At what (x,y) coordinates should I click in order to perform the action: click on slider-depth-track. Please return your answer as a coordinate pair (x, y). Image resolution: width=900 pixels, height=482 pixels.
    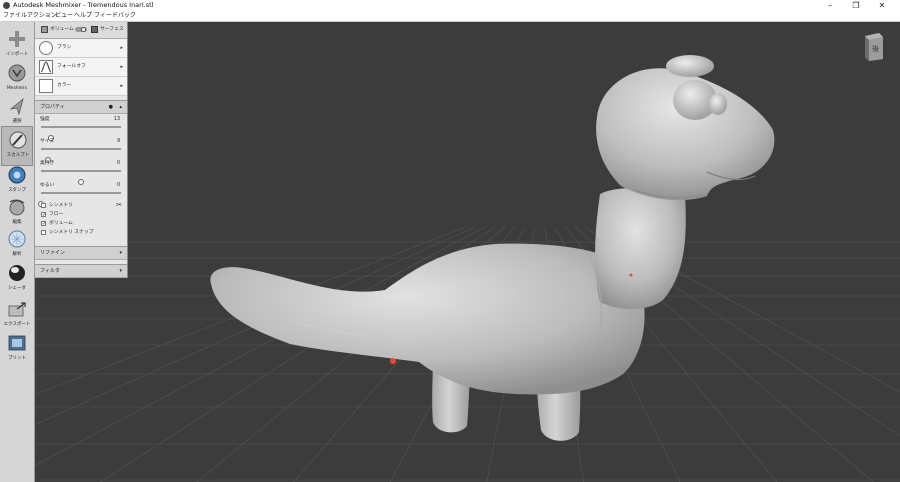
    Looking at the image, I should click on (81, 177).